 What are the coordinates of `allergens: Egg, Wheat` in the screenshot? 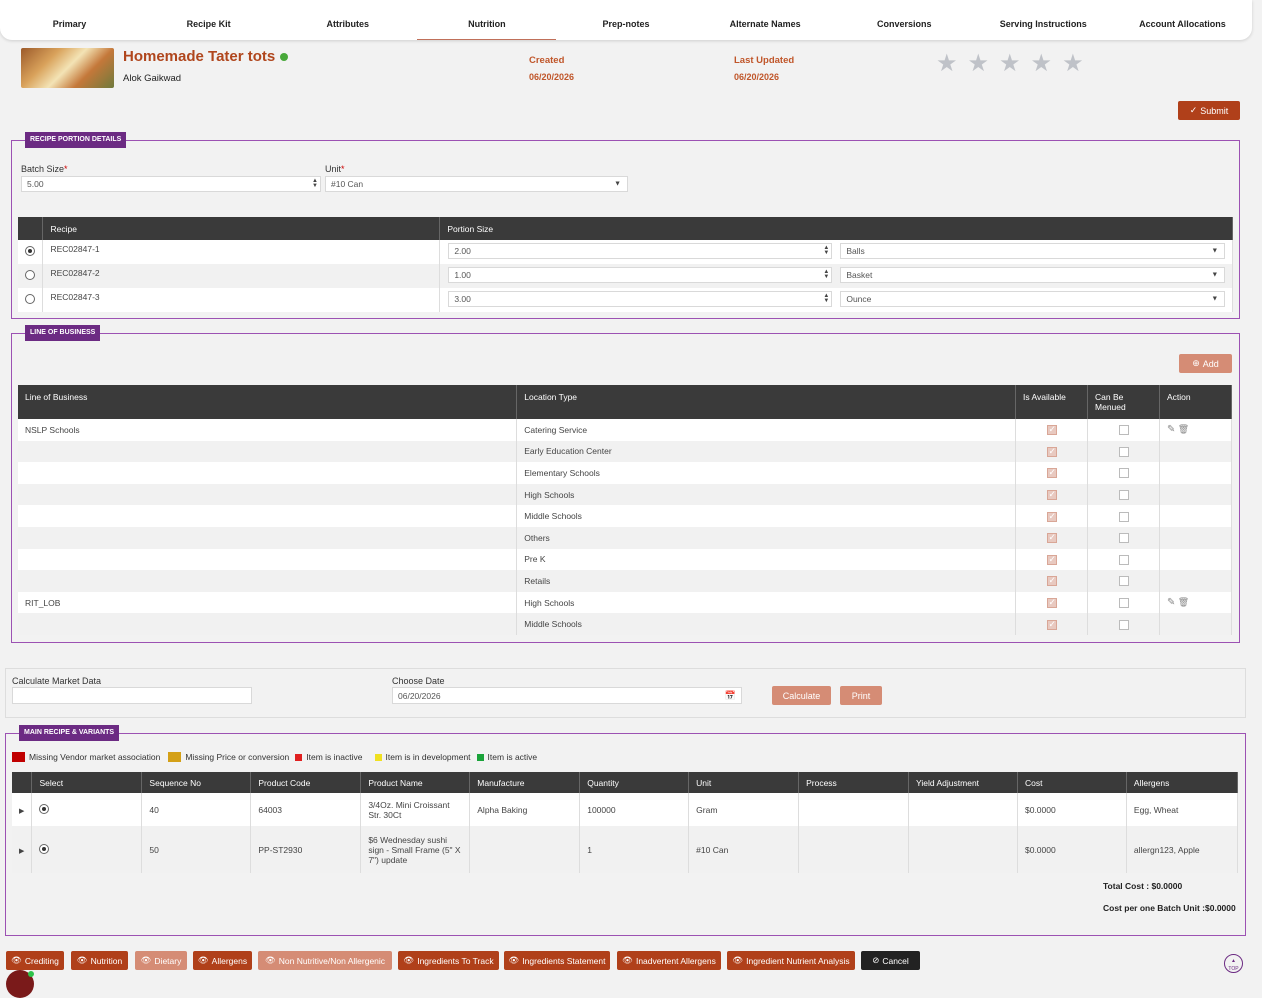 It's located at (1182, 809).